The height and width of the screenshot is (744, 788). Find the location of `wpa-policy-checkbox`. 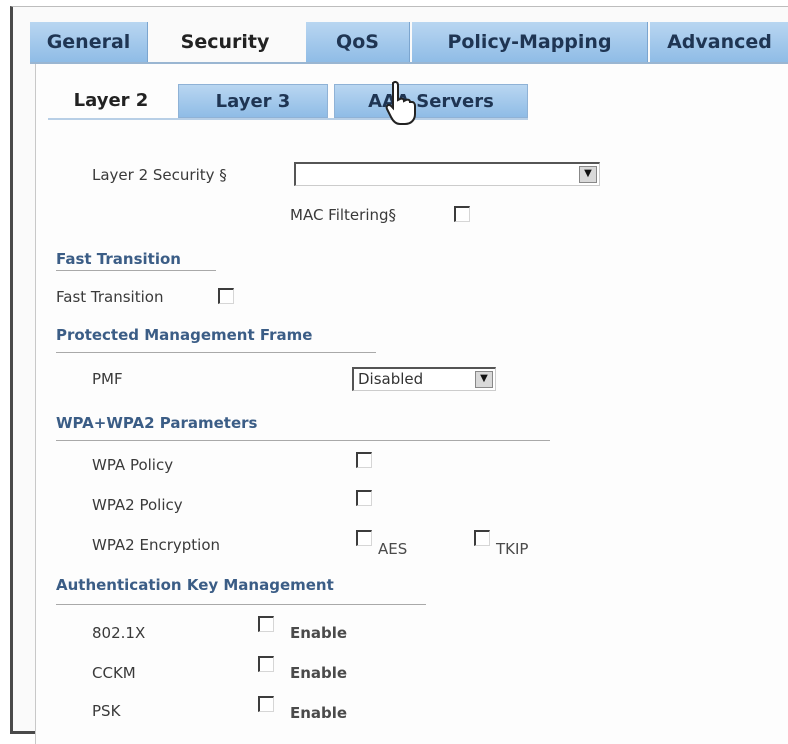

wpa-policy-checkbox is located at coordinates (364, 460).